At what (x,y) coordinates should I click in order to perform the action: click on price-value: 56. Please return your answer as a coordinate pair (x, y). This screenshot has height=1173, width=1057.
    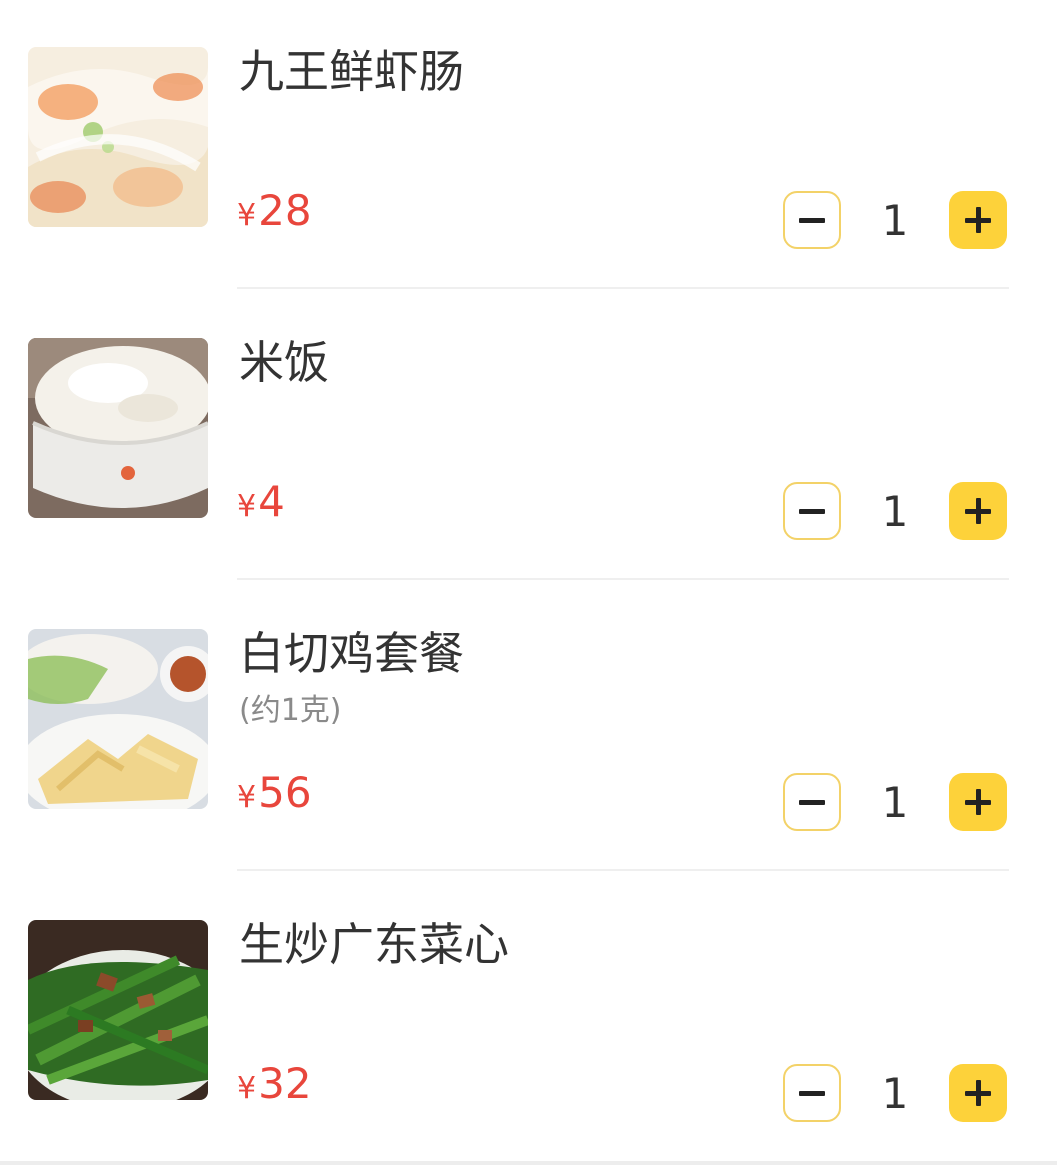
    Looking at the image, I should click on (285, 792).